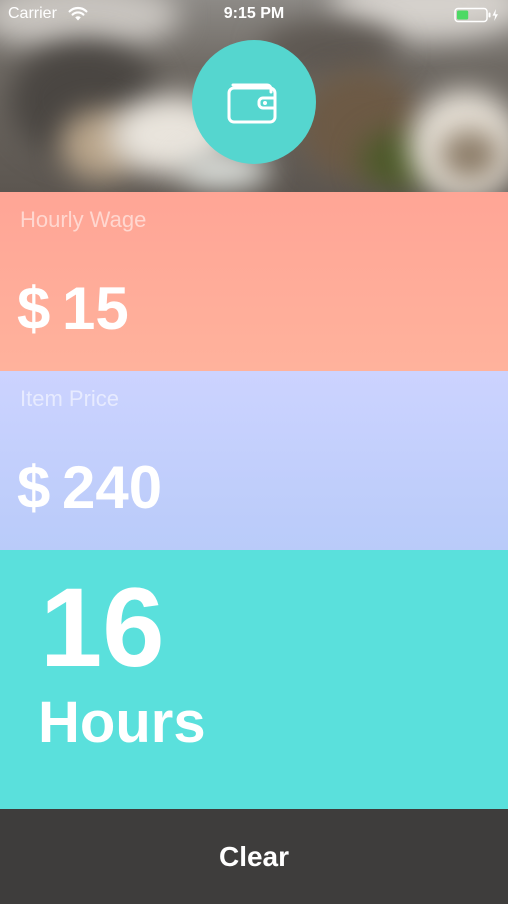 The image size is (508, 904). Describe the element at coordinates (476, 15) in the screenshot. I see `battery-icon` at that location.